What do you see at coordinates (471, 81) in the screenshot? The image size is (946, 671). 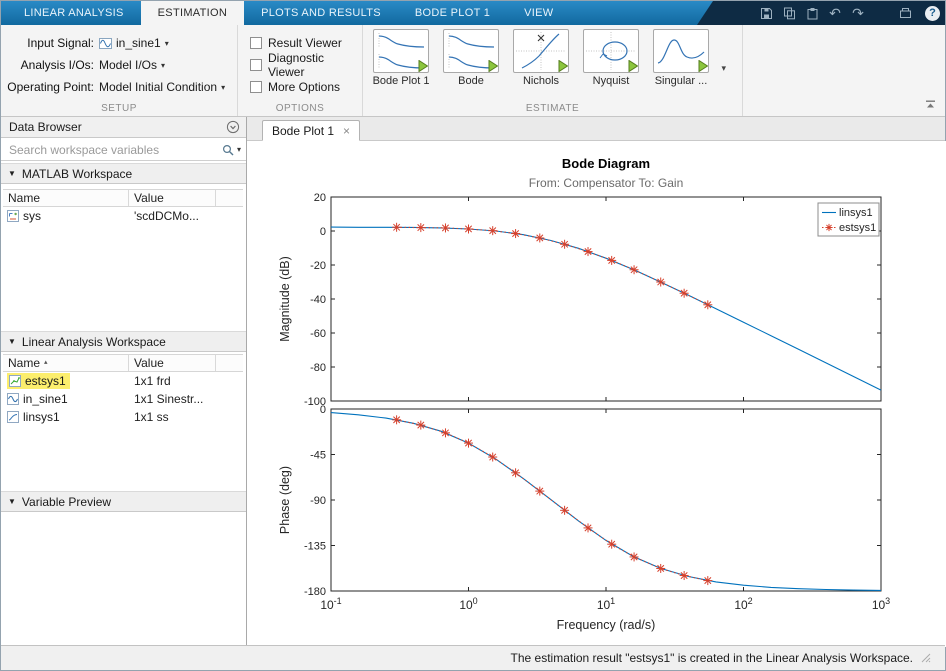 I see `gallery-item-label: Bode` at bounding box center [471, 81].